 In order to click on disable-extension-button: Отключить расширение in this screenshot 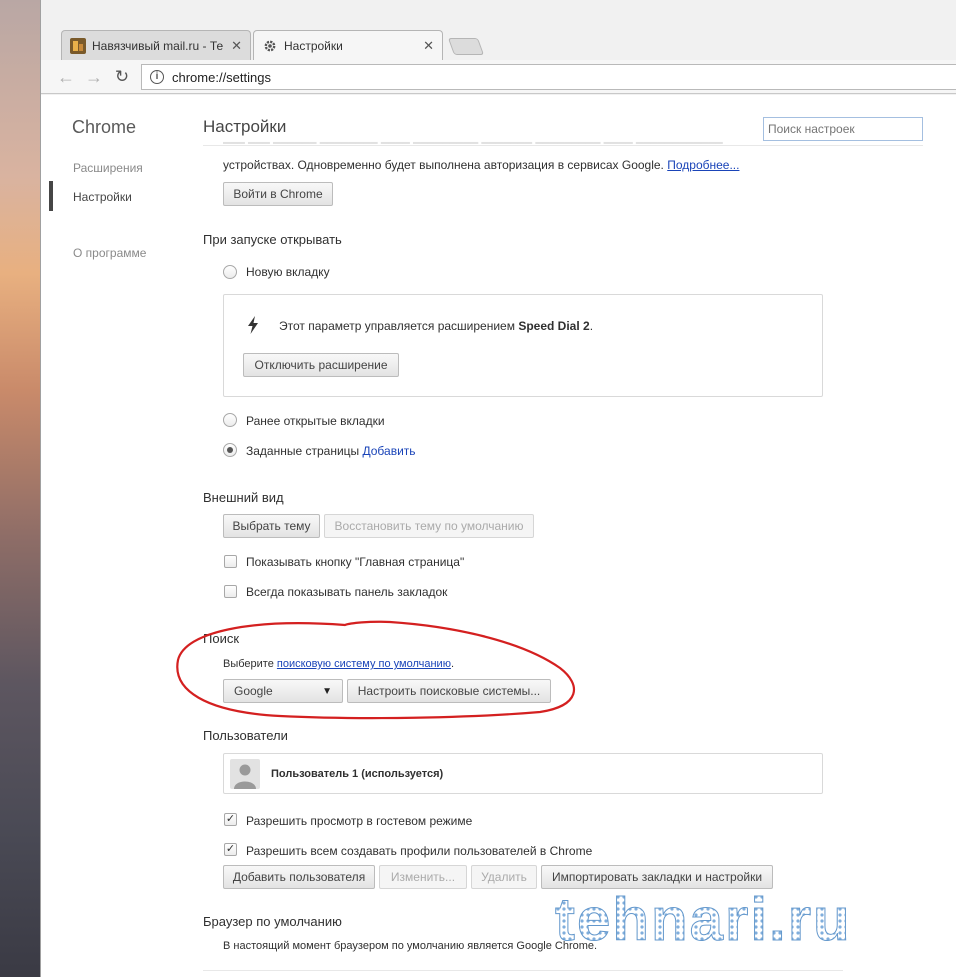, I will do `click(321, 365)`.